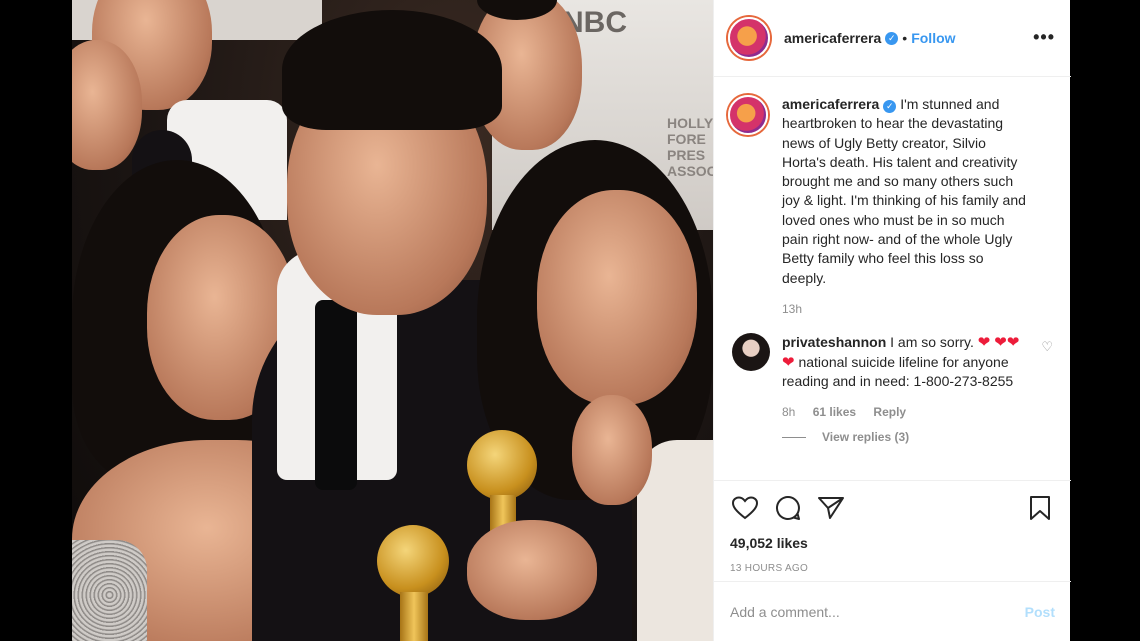 The image size is (1140, 641). I want to click on reply-button: Reply, so click(889, 412).